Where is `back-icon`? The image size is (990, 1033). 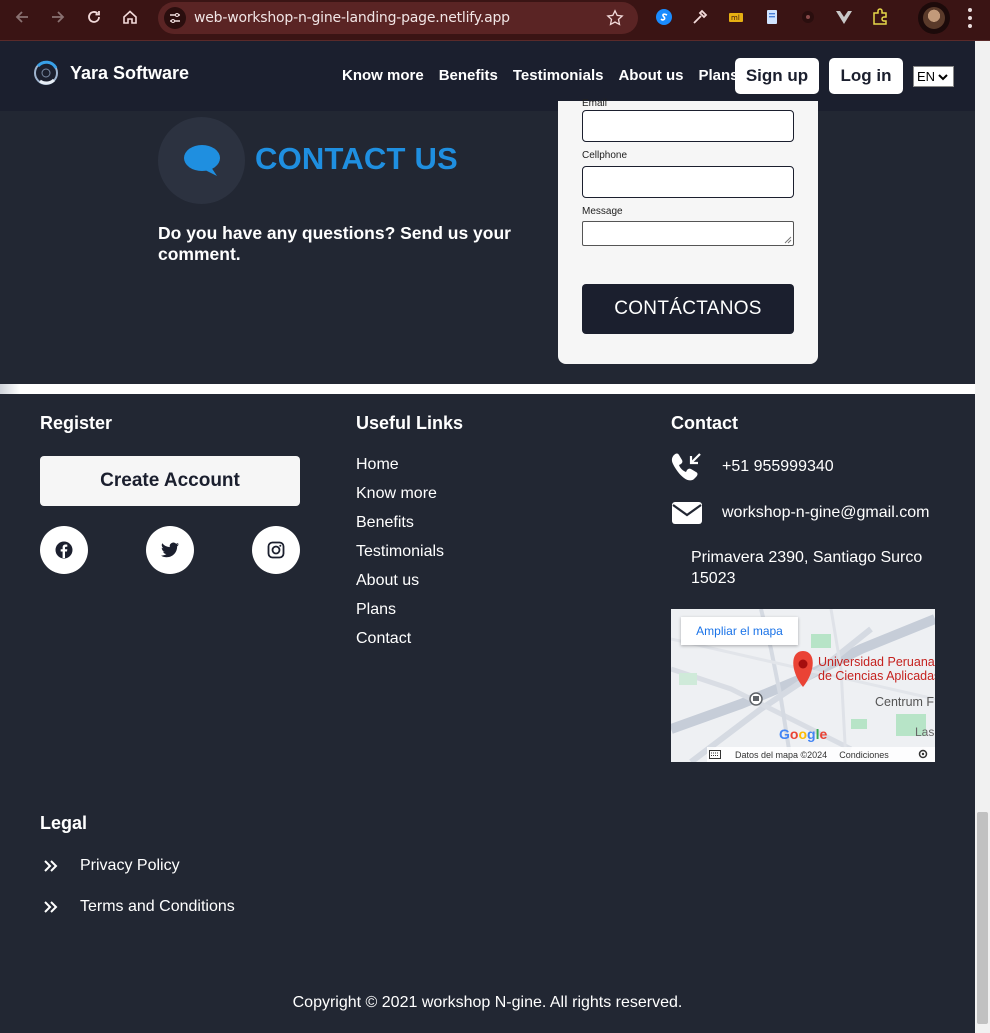
back-icon is located at coordinates (22, 17).